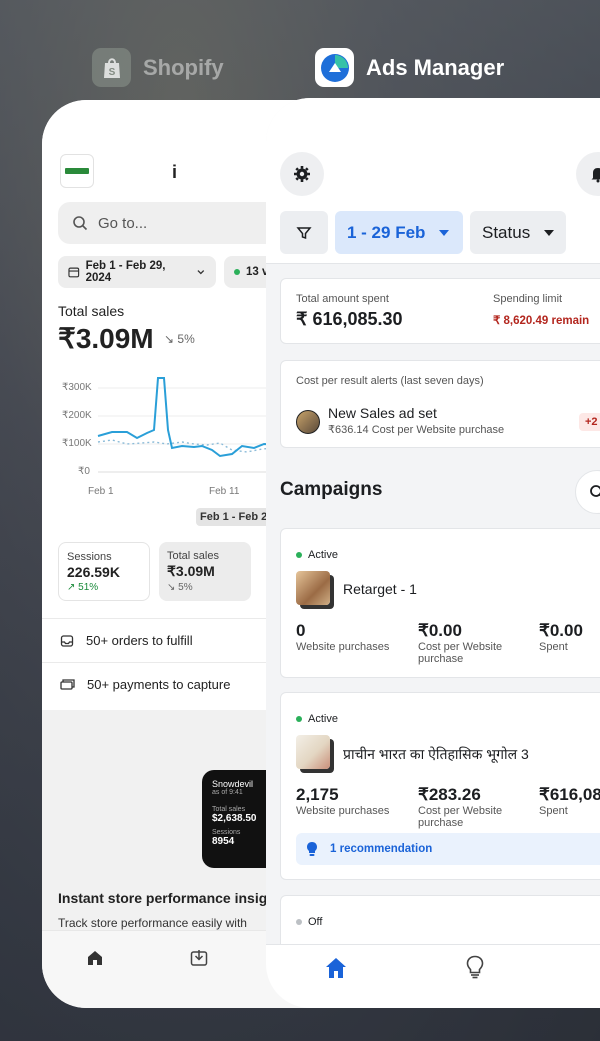 This screenshot has width=600, height=1041. Describe the element at coordinates (193, 556) in the screenshot. I see `metric-label: Total sales` at that location.